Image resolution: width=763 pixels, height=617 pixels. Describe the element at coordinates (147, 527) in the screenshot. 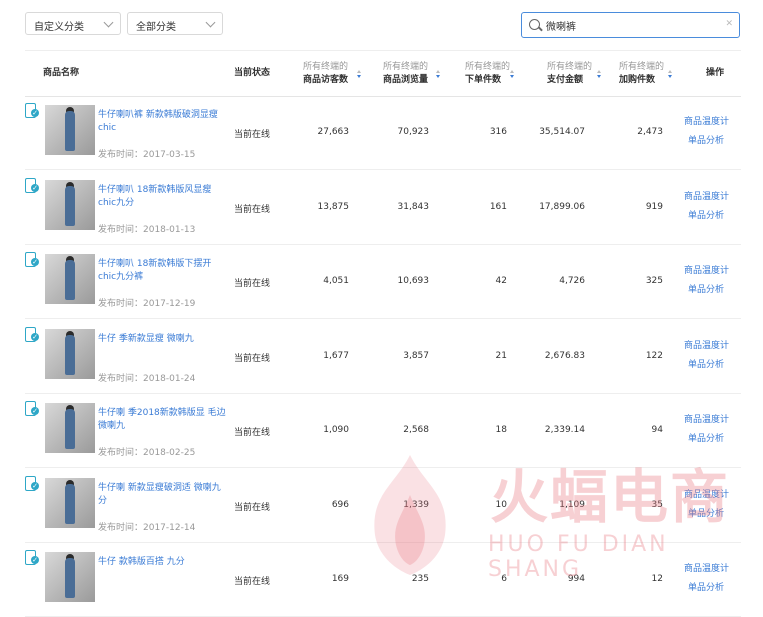

I see `publish-date: 发布时间：2017-12-14` at that location.